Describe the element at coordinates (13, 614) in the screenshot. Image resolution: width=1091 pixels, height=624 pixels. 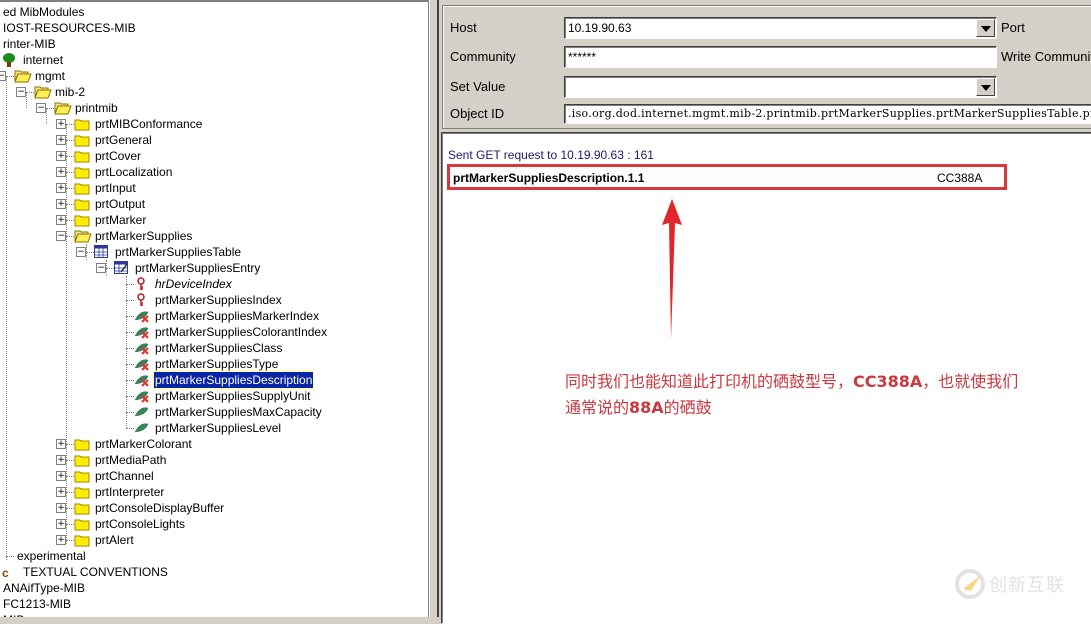
I see `tree-node-label: MIB` at that location.